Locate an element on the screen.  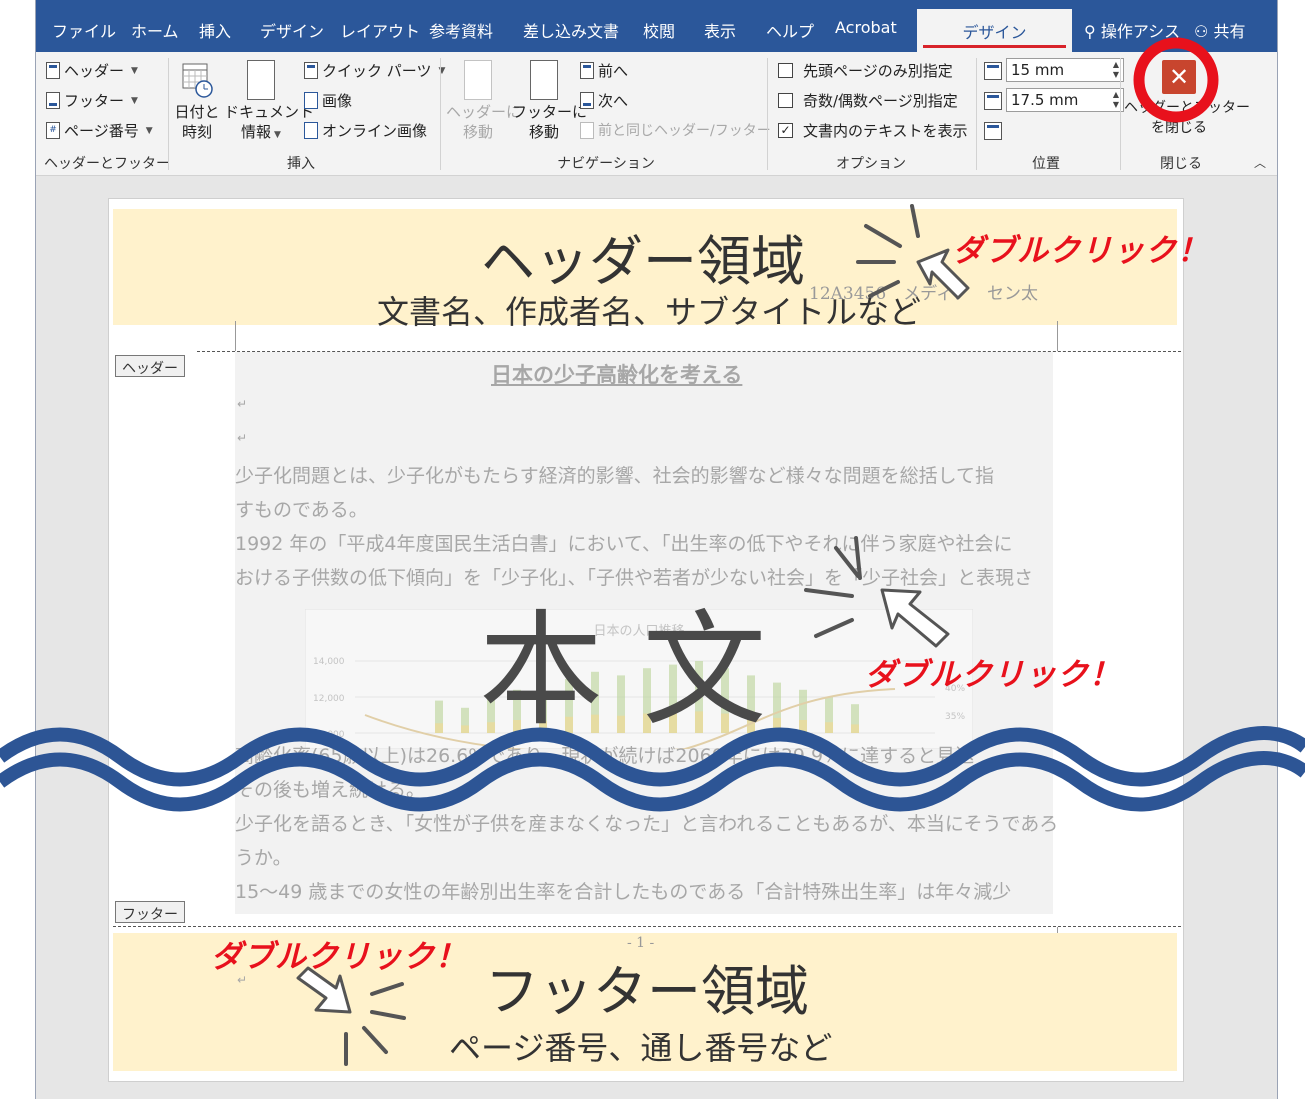
wavy-break-icon is located at coordinates (652, 769).